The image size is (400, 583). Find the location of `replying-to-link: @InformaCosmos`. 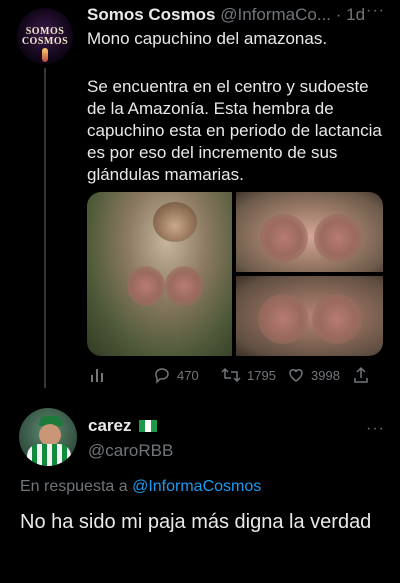

replying-to-link: @InformaCosmos is located at coordinates (196, 486).